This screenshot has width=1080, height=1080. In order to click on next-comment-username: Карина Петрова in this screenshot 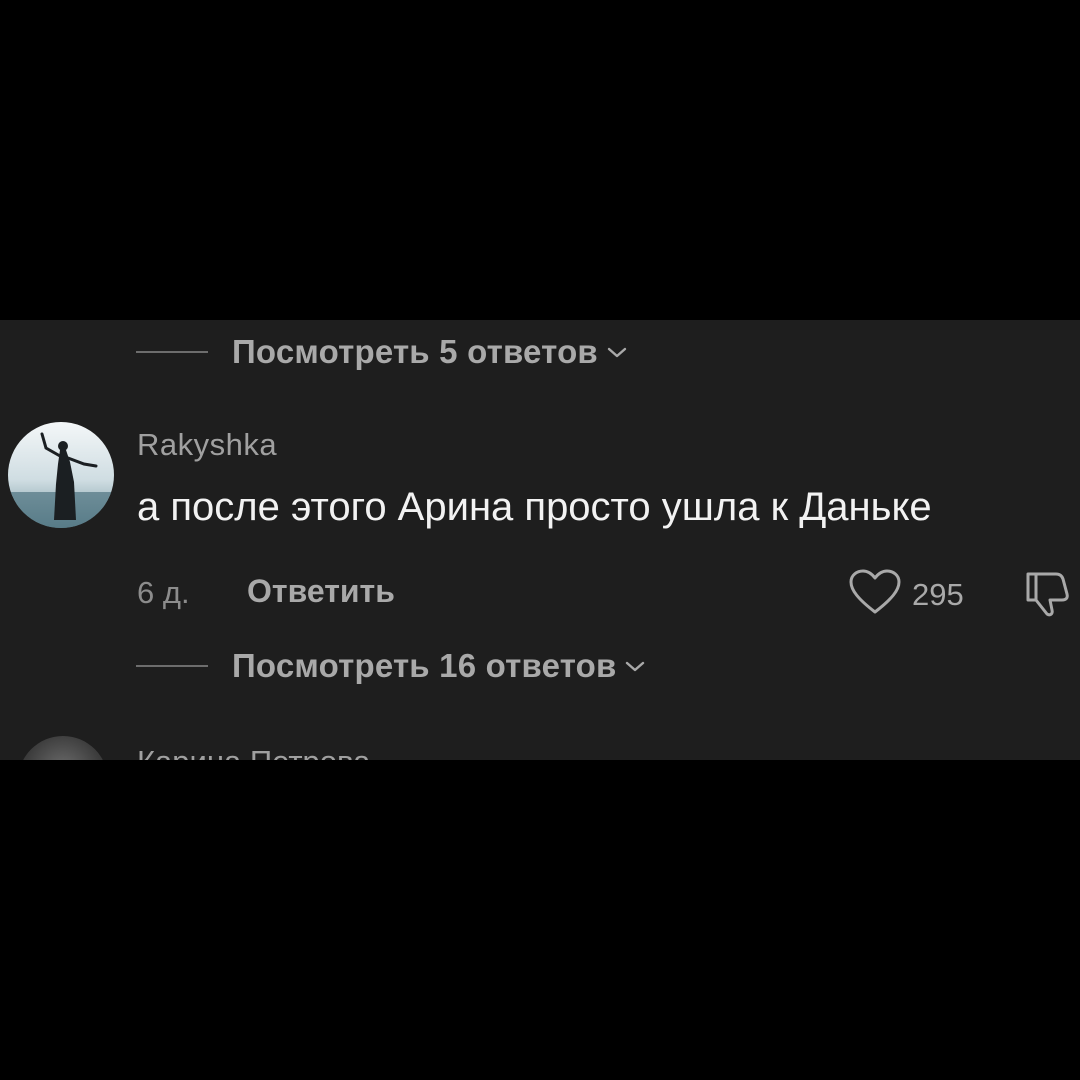, I will do `click(253, 752)`.